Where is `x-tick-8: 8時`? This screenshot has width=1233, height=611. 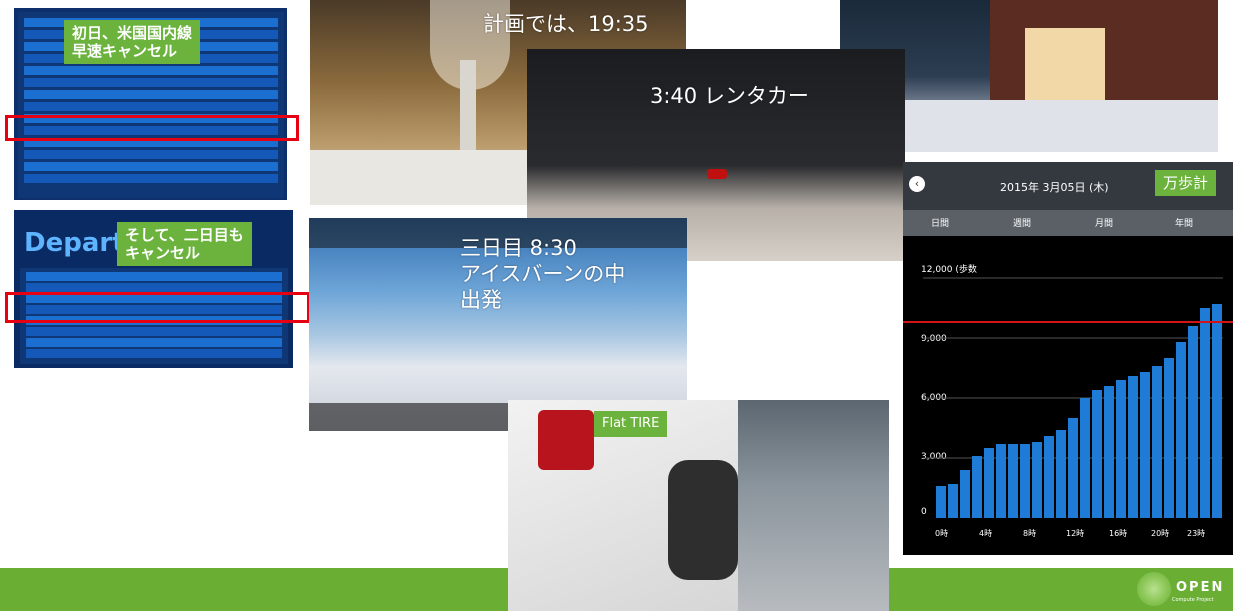
x-tick-8: 8時 is located at coordinates (1030, 533).